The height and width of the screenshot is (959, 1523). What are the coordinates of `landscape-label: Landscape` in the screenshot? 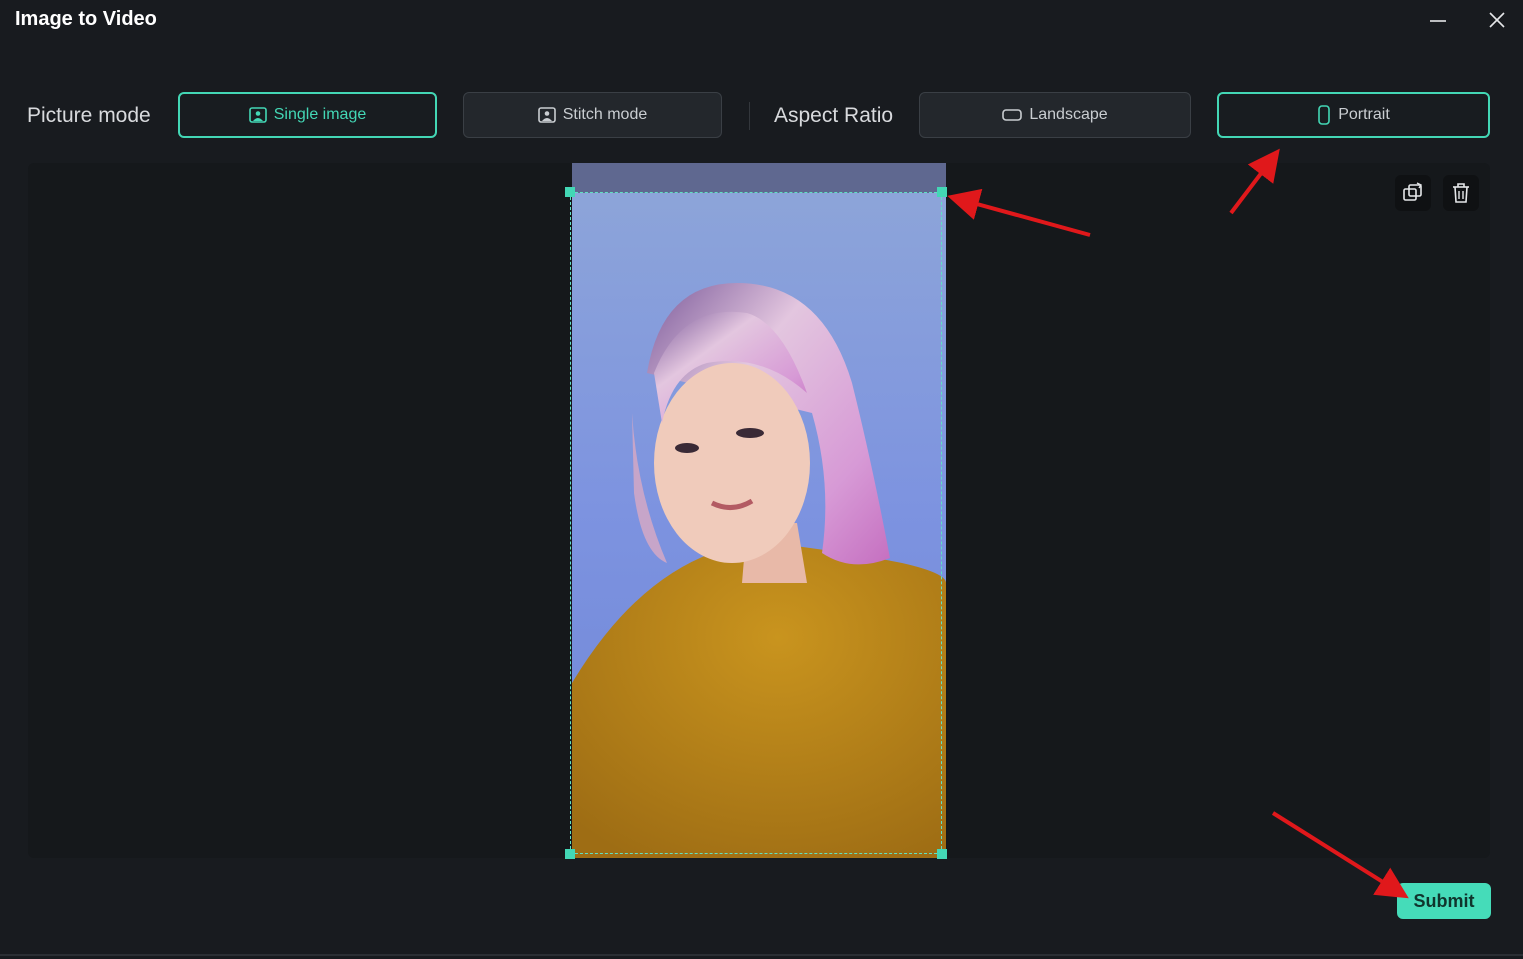 It's located at (1068, 114).